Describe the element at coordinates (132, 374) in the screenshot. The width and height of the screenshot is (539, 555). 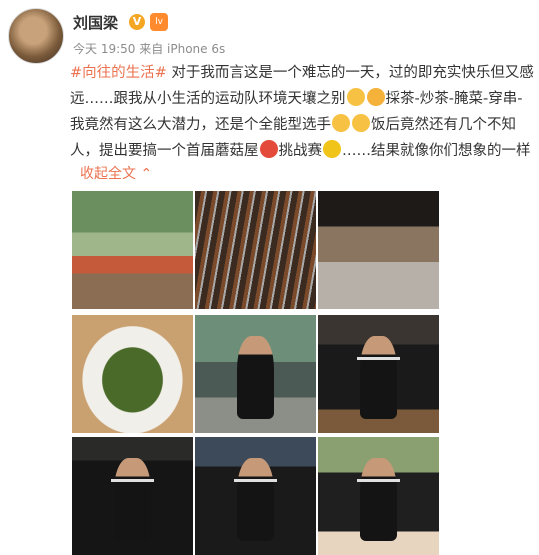
I see `image-tile-stir-fried-vegetables` at that location.